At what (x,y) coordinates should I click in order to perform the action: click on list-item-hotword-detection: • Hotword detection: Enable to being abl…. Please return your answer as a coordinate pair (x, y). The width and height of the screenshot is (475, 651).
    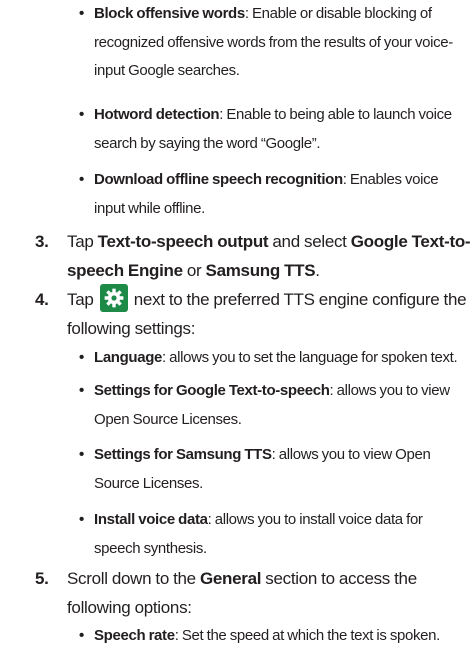
    Looking at the image, I should click on (275, 129).